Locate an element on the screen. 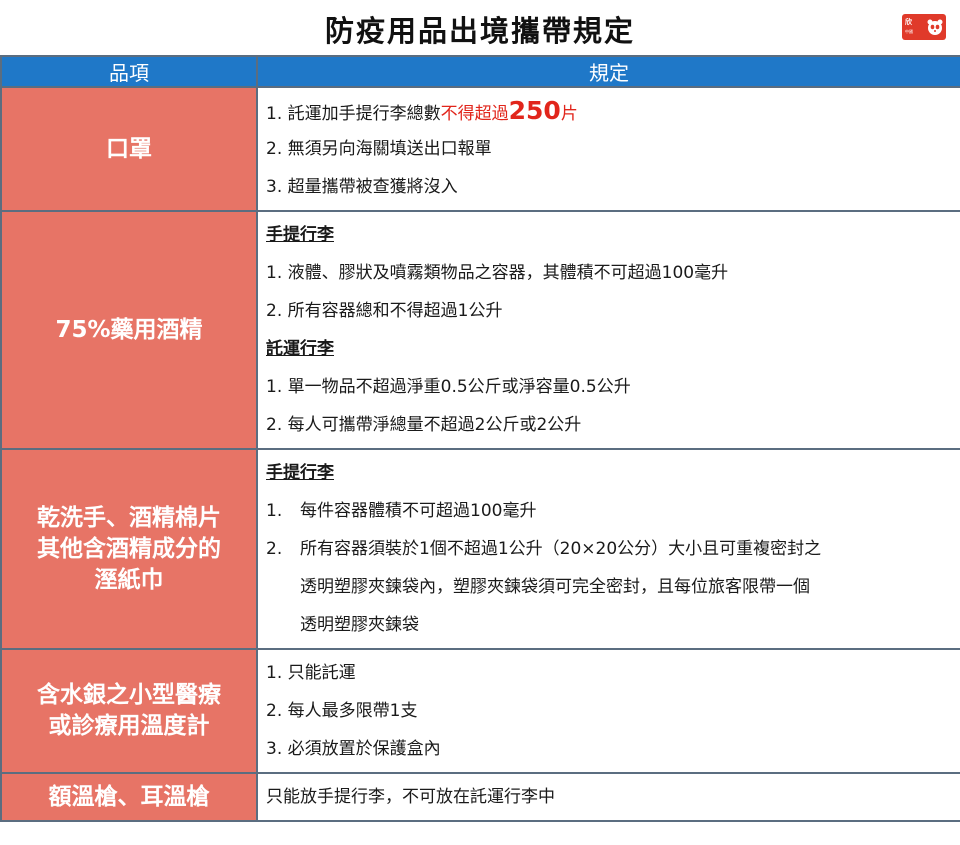 The width and height of the screenshot is (960, 845). rule-line: 透明塑膠夾鍊袋 is located at coordinates (359, 625).